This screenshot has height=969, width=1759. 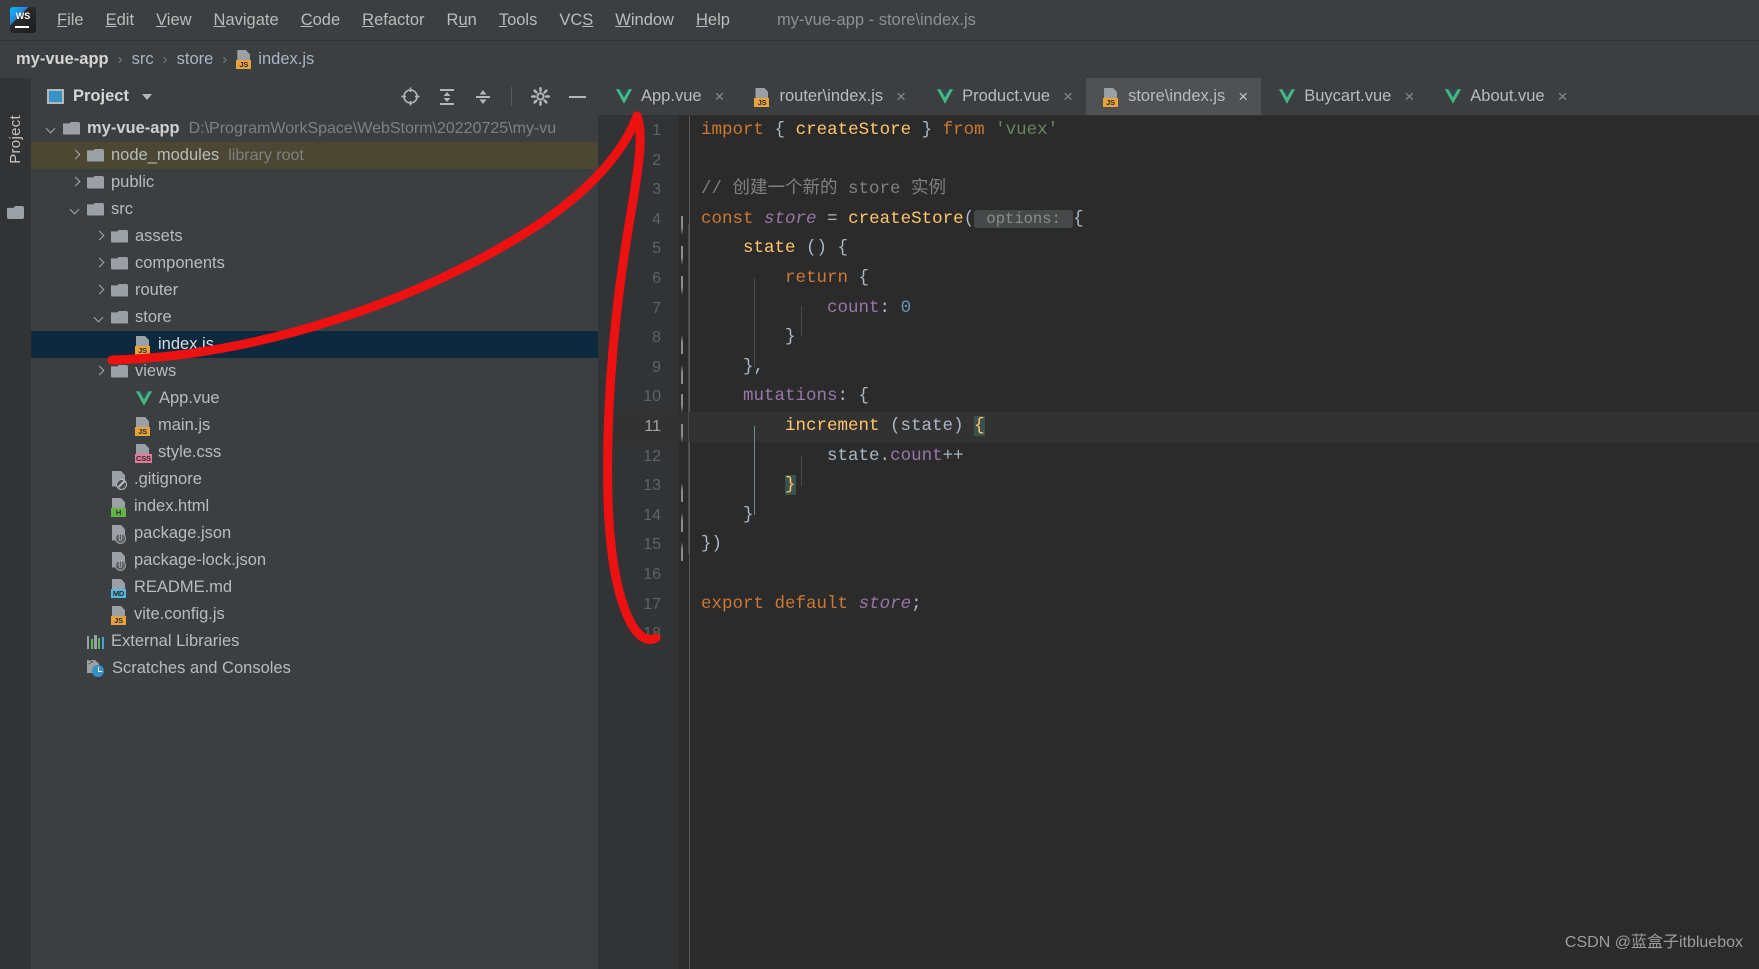 What do you see at coordinates (1178, 545) in the screenshot?
I see `code-line: 15})` at bounding box center [1178, 545].